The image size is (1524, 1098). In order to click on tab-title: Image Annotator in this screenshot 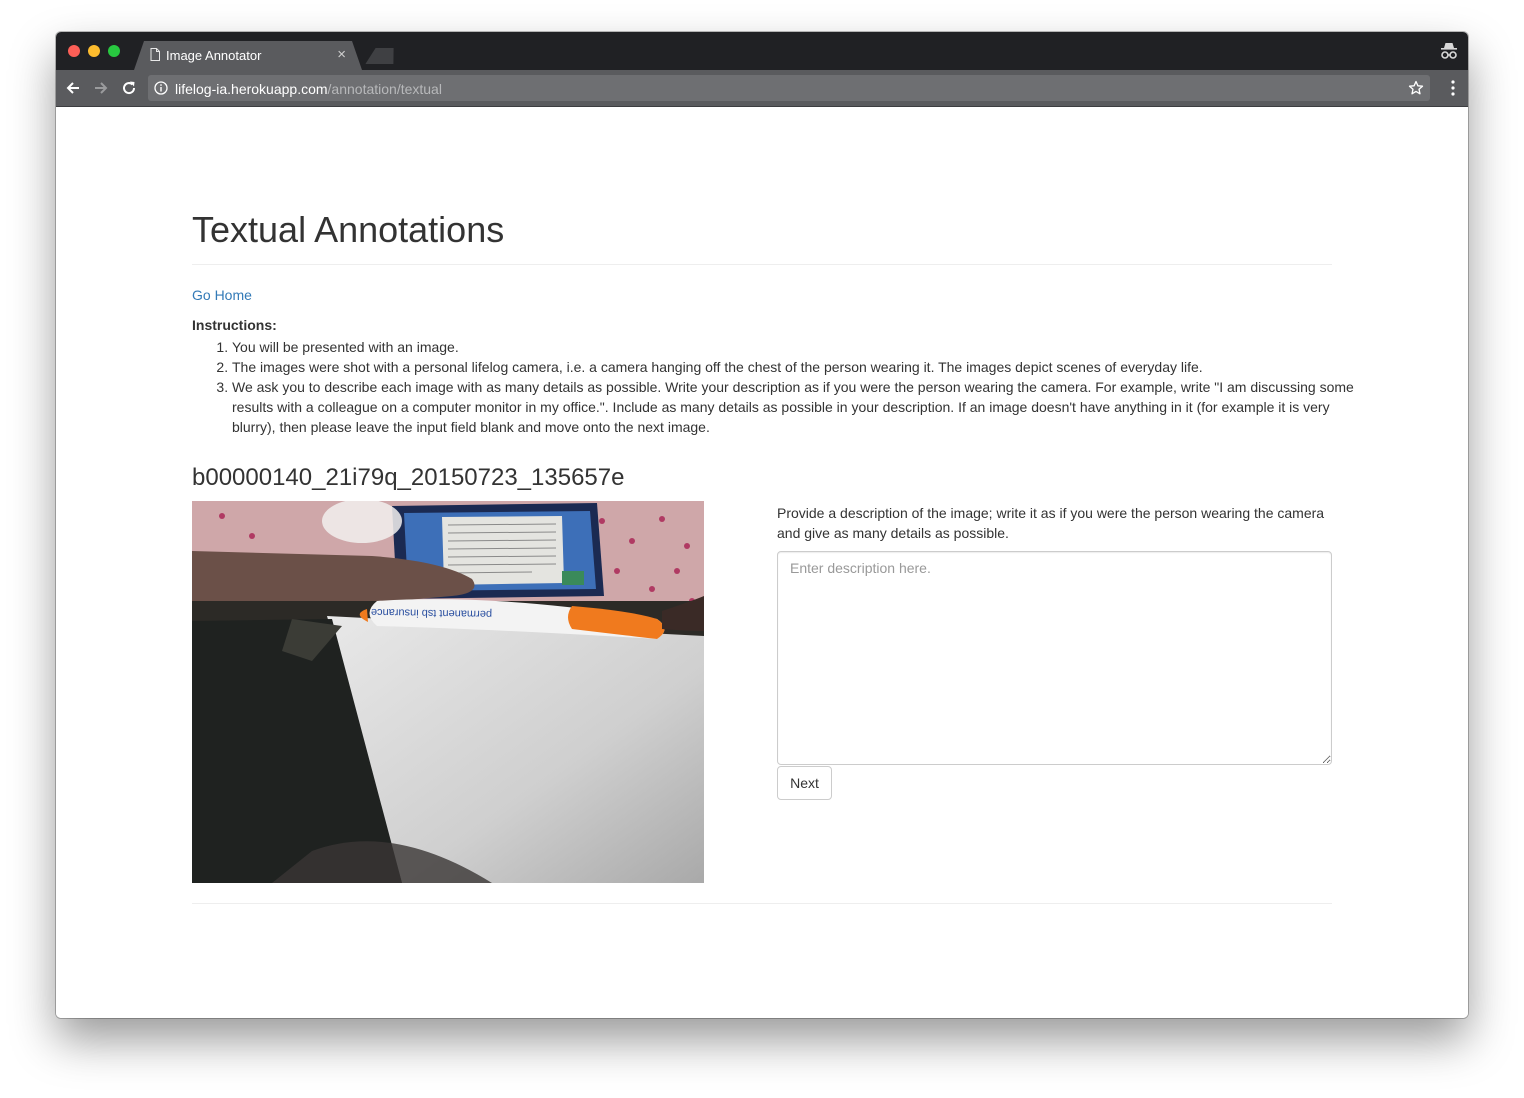, I will do `click(214, 55)`.